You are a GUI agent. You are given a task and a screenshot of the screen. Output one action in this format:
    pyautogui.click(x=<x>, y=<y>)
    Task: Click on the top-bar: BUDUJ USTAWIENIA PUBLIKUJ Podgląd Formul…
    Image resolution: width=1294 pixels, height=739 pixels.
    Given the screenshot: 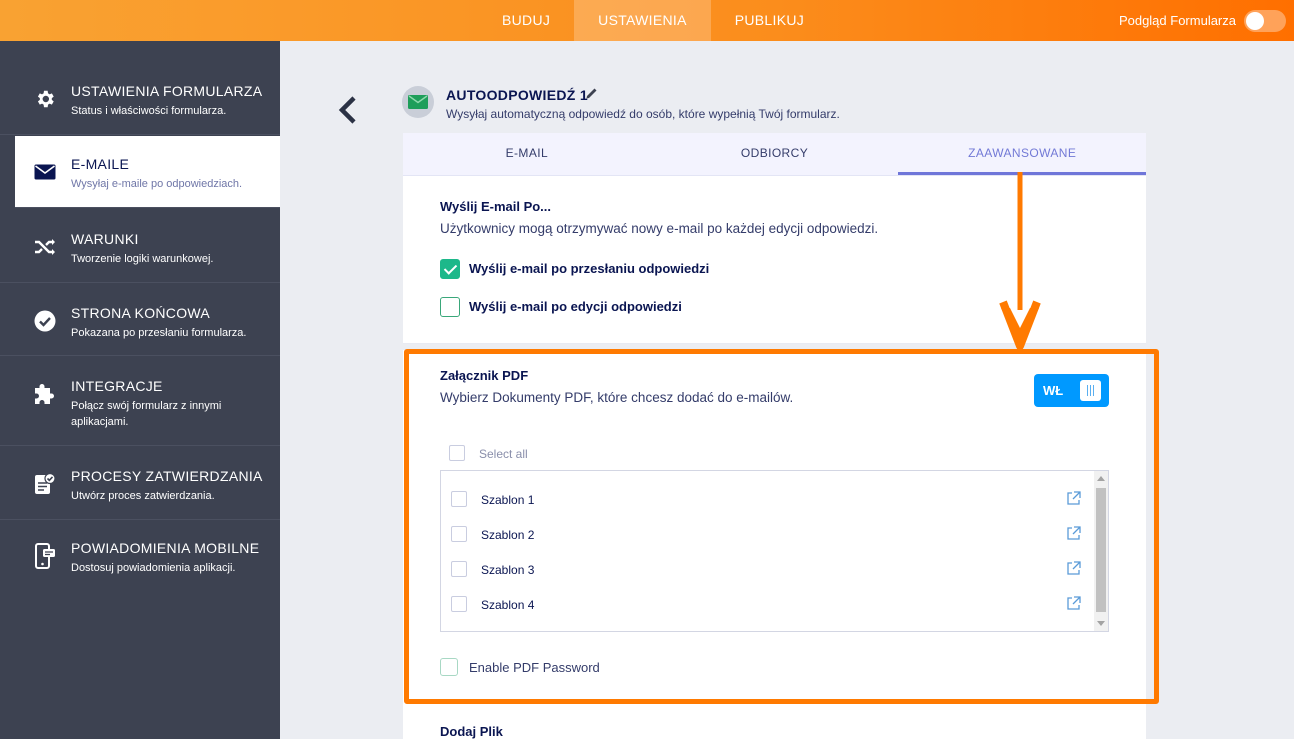 What is the action you would take?
    pyautogui.click(x=647, y=20)
    